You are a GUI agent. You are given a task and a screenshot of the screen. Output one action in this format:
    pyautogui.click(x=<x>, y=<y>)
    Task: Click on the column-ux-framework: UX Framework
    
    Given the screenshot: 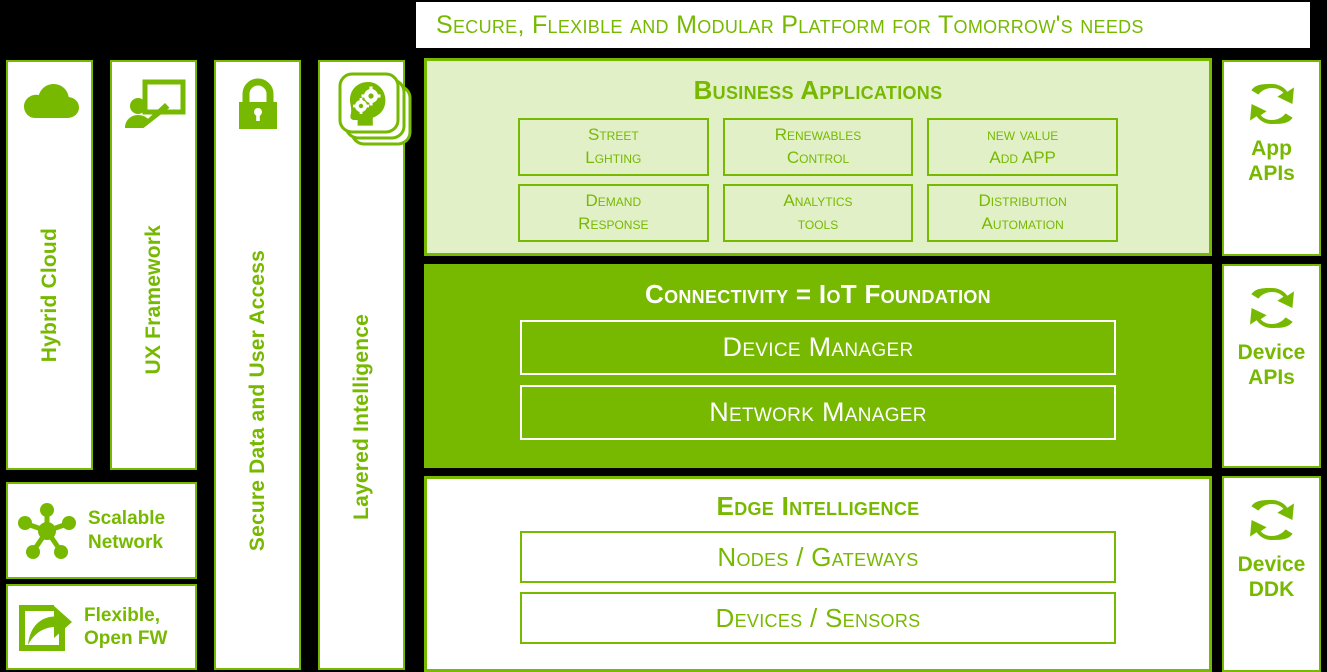 What is the action you would take?
    pyautogui.click(x=153, y=265)
    